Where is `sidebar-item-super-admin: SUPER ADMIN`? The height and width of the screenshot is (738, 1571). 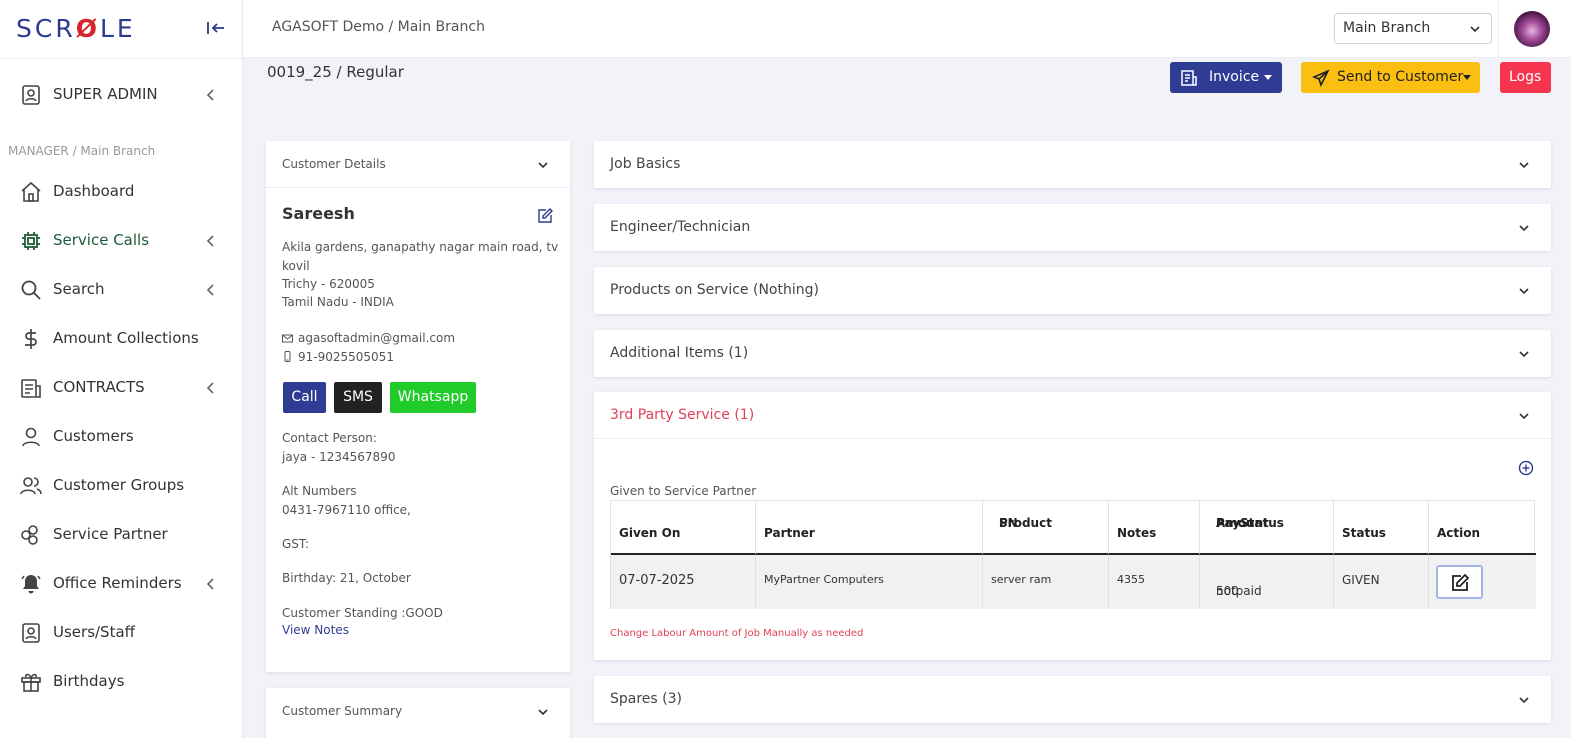 sidebar-item-super-admin: SUPER ADMIN is located at coordinates (121, 95).